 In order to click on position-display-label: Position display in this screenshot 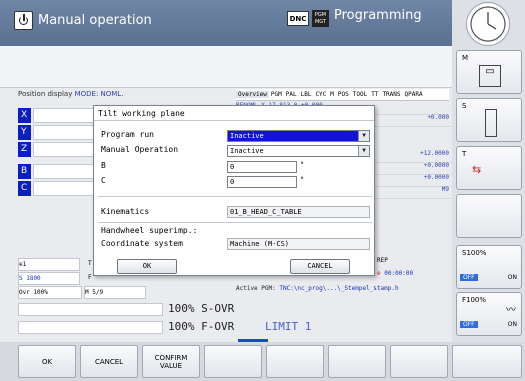, I will do `click(45, 94)`.